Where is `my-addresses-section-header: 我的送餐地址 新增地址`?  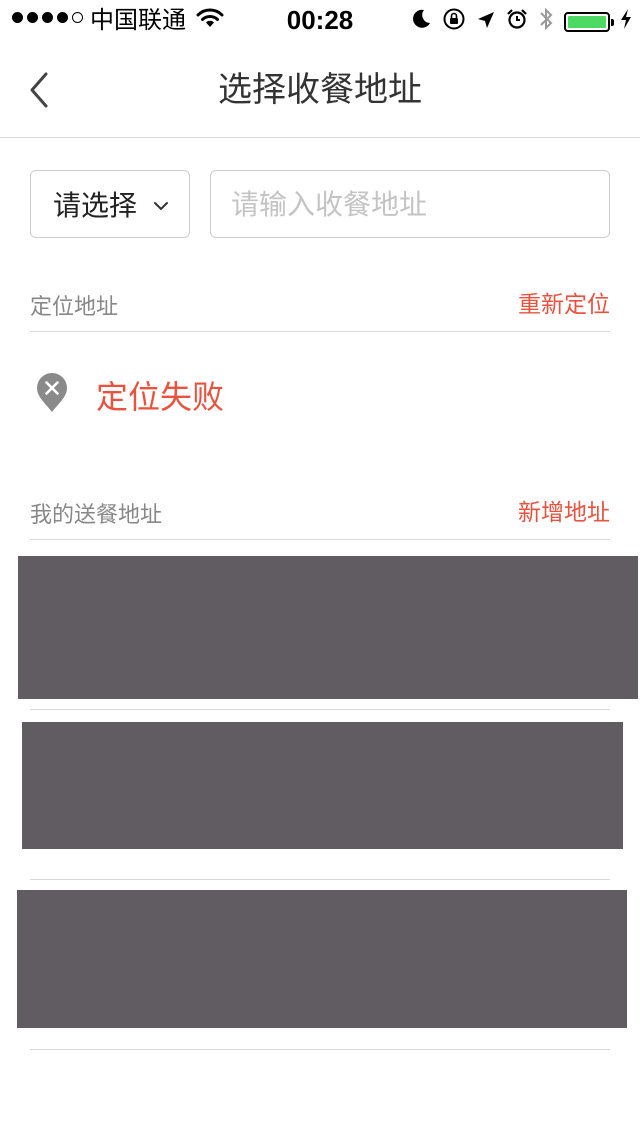 my-addresses-section-header: 我的送餐地址 新增地址 is located at coordinates (320, 512).